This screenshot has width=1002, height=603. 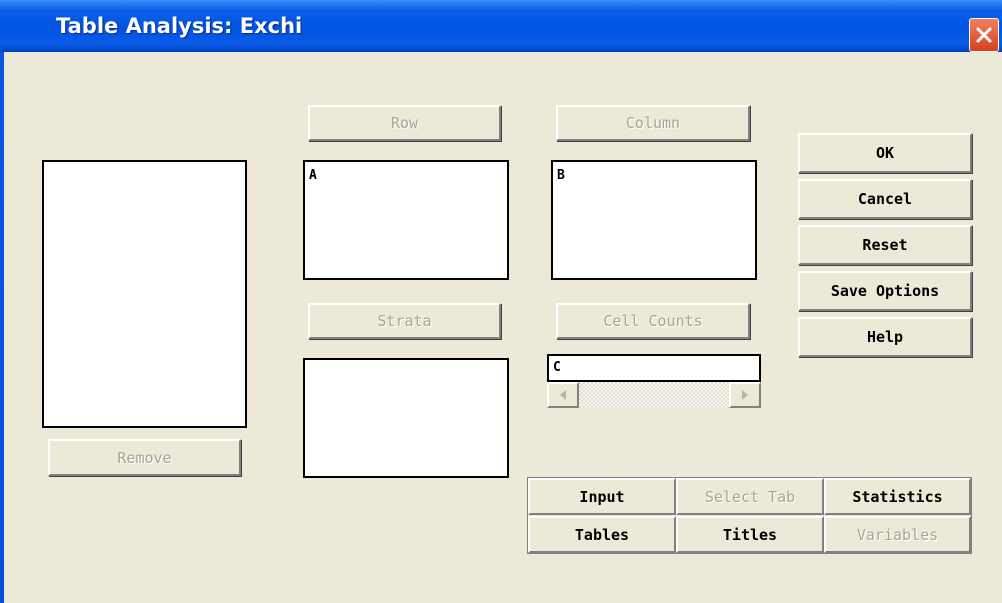 I want to click on strata-list, so click(x=406, y=418).